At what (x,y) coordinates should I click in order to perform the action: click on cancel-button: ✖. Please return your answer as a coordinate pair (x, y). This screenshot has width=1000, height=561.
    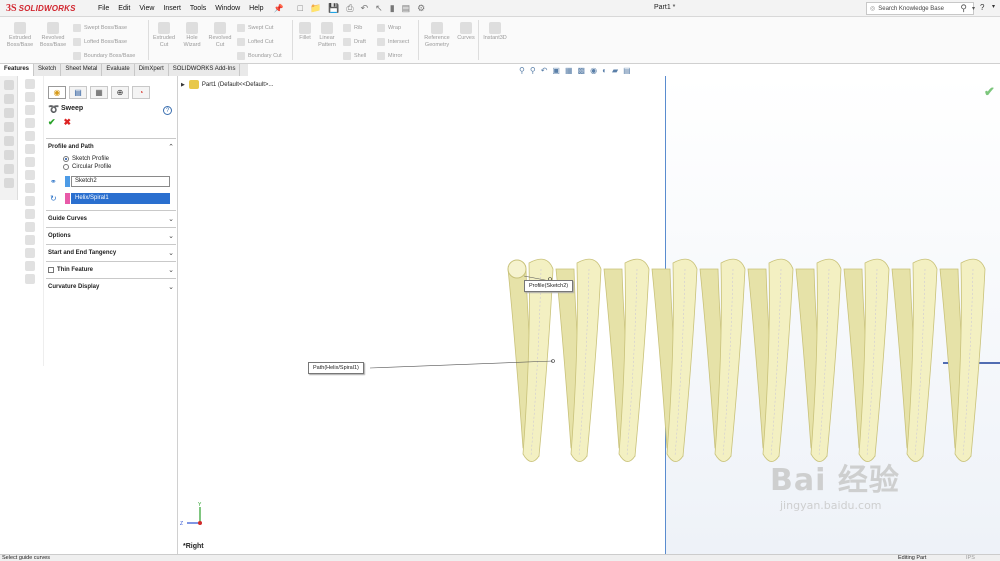
    Looking at the image, I should click on (68, 122).